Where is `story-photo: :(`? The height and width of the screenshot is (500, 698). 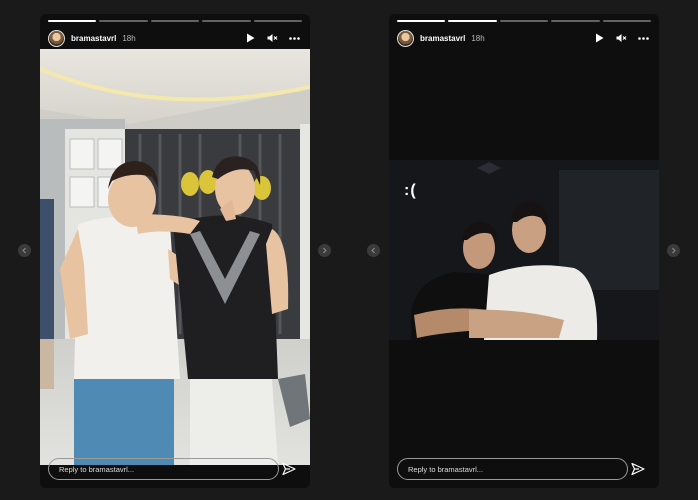 story-photo: :( is located at coordinates (524, 250).